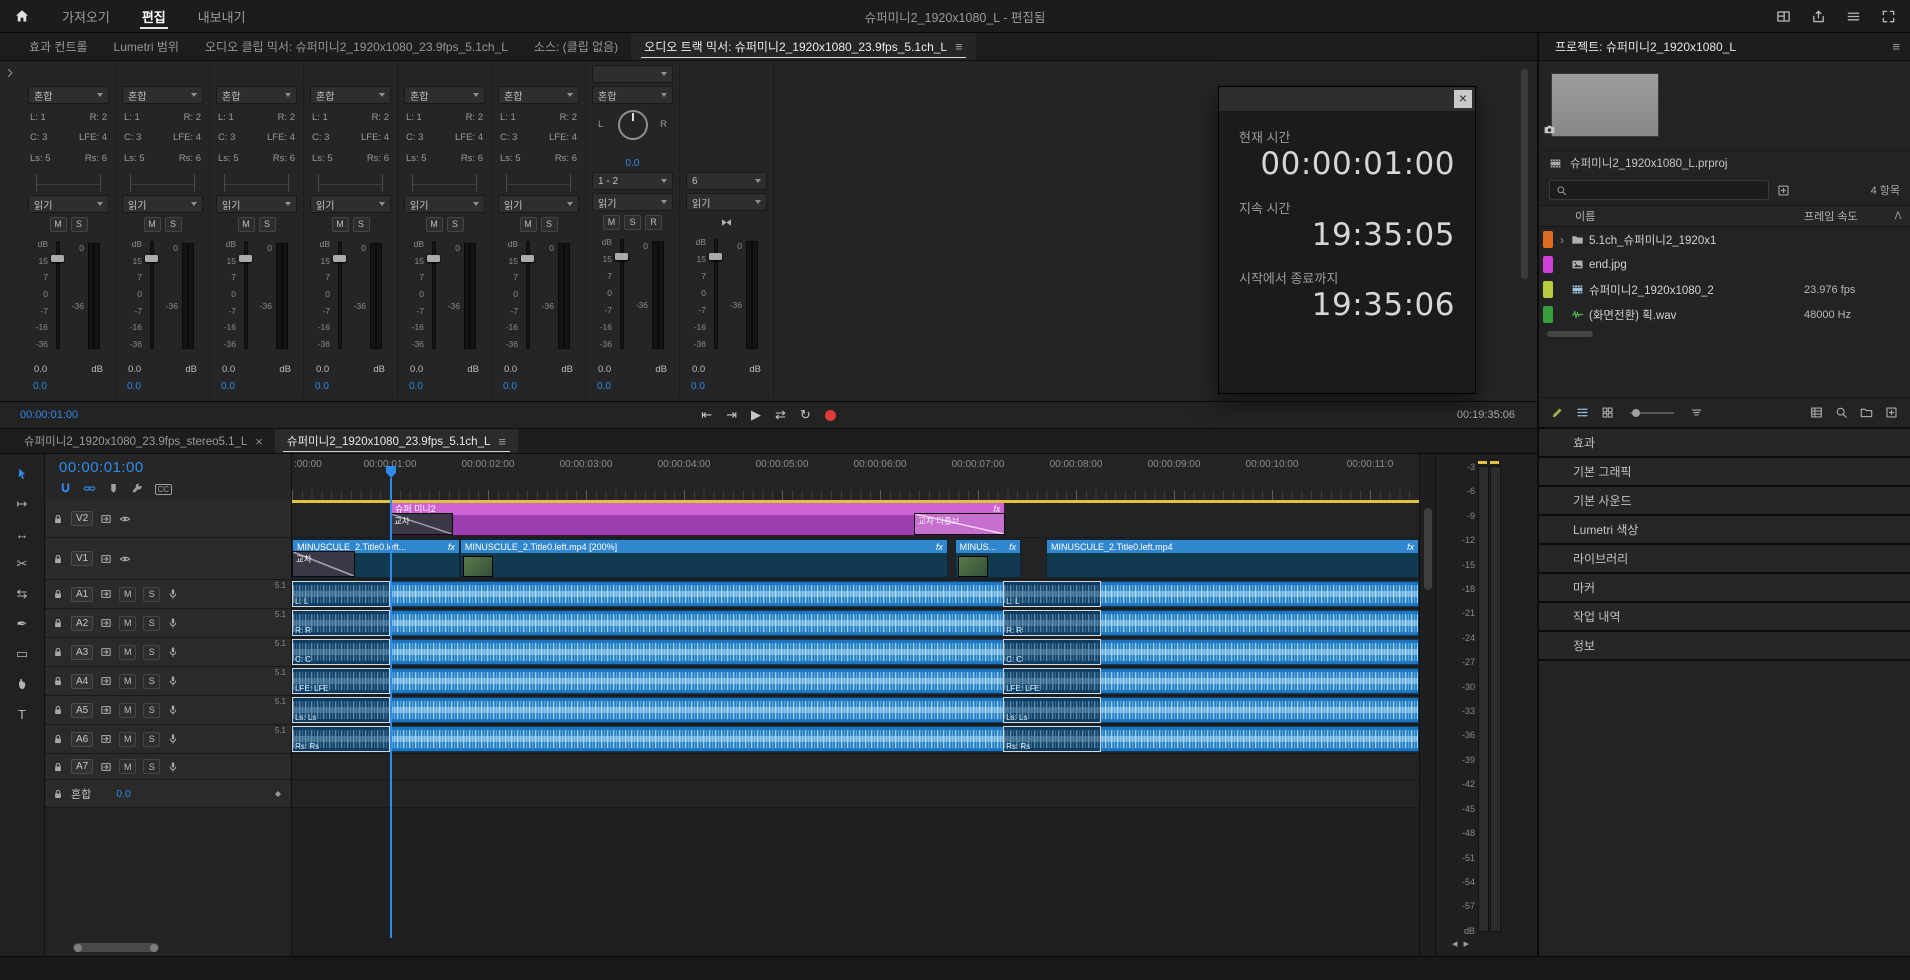  What do you see at coordinates (1455, 943) in the screenshot?
I see `meter-prev-icon: ◂` at bounding box center [1455, 943].